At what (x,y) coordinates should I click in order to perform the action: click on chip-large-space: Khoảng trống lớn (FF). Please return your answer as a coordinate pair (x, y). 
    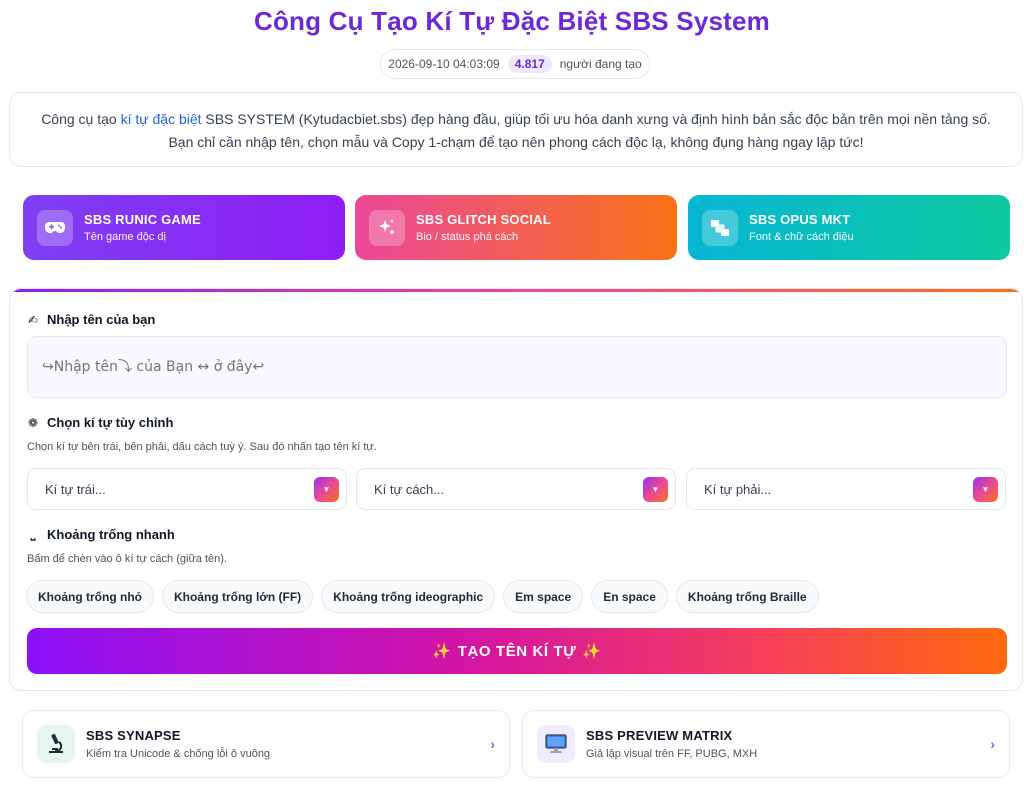
    Looking at the image, I should click on (237, 596).